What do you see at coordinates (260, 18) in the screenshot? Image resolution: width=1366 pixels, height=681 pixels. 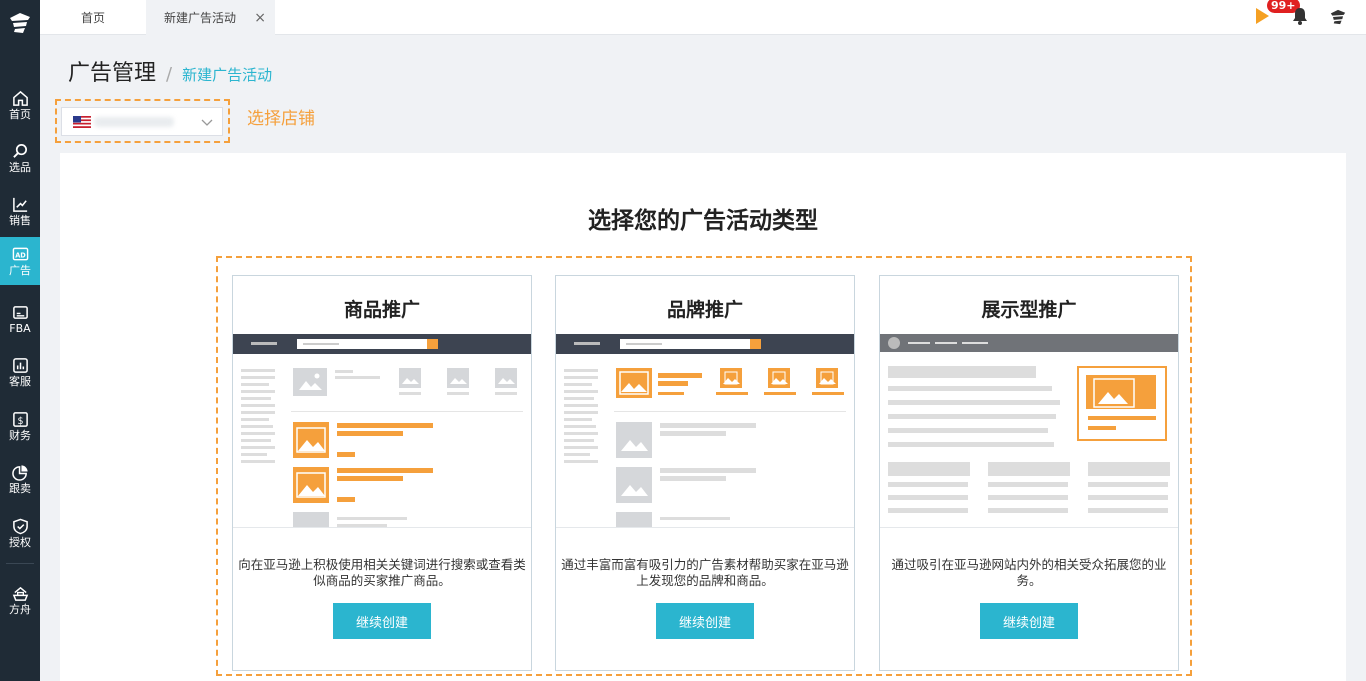 I see `close-icon: ×` at bounding box center [260, 18].